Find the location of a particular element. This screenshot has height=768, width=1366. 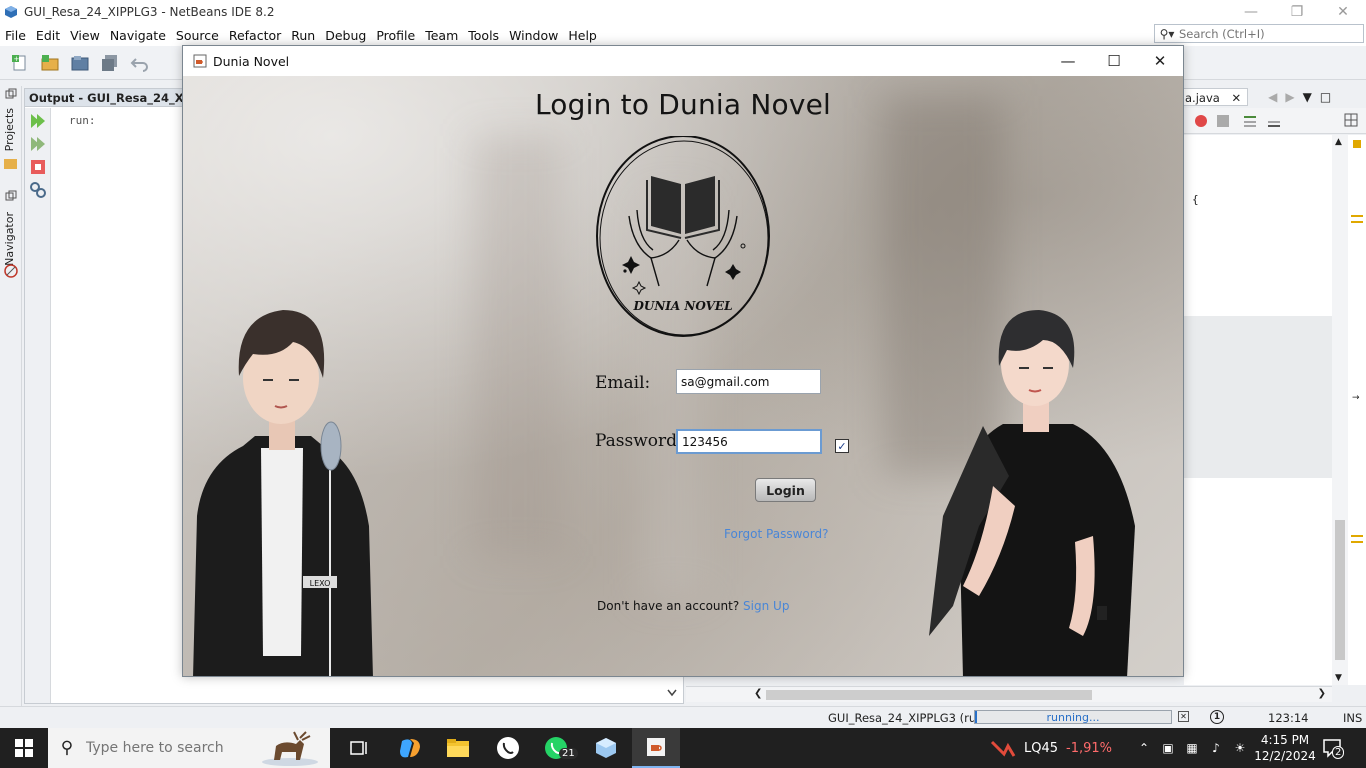

notification-center-button: 2 is located at coordinates (1332, 748).